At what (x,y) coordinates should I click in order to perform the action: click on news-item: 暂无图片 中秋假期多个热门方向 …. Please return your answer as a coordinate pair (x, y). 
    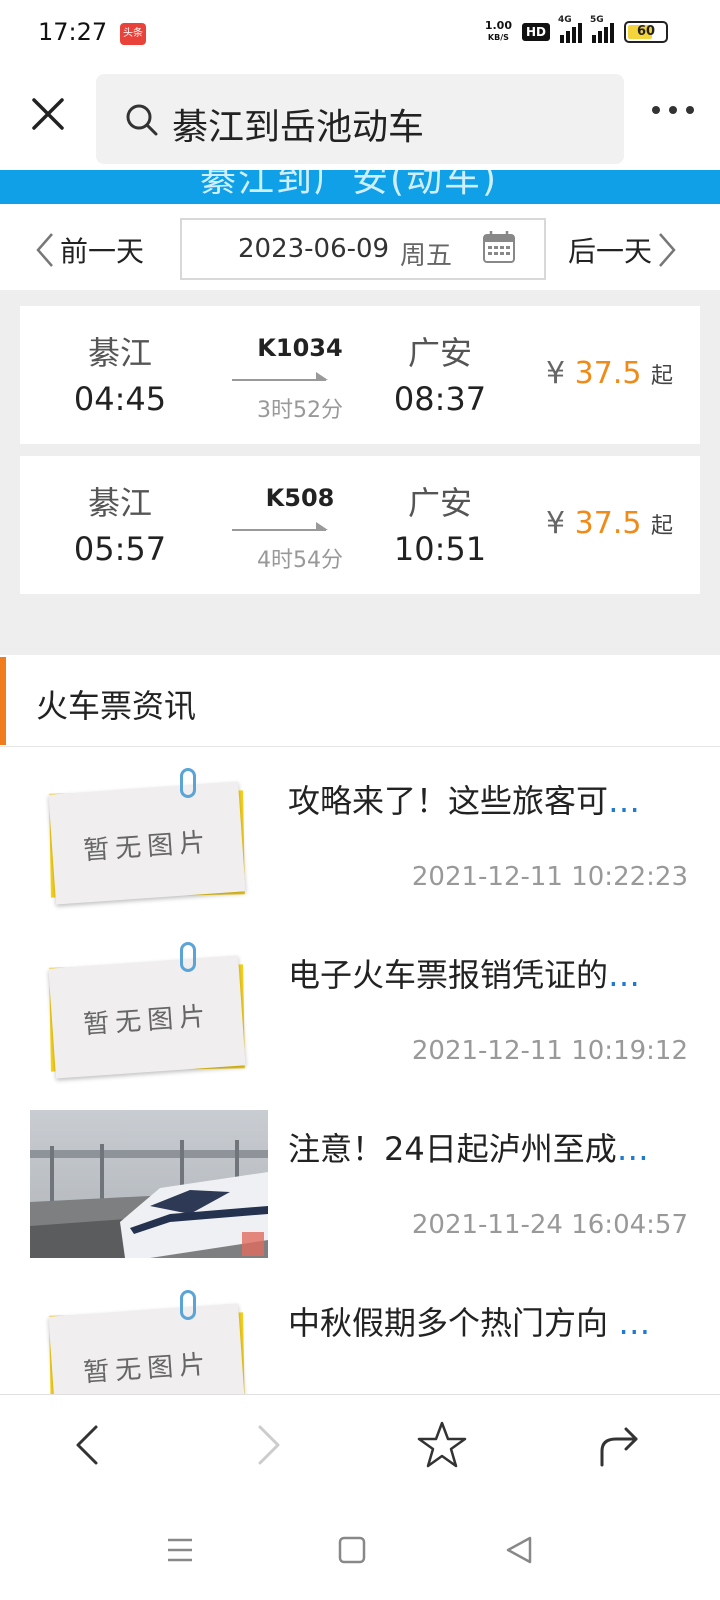
    Looking at the image, I should click on (360, 1332).